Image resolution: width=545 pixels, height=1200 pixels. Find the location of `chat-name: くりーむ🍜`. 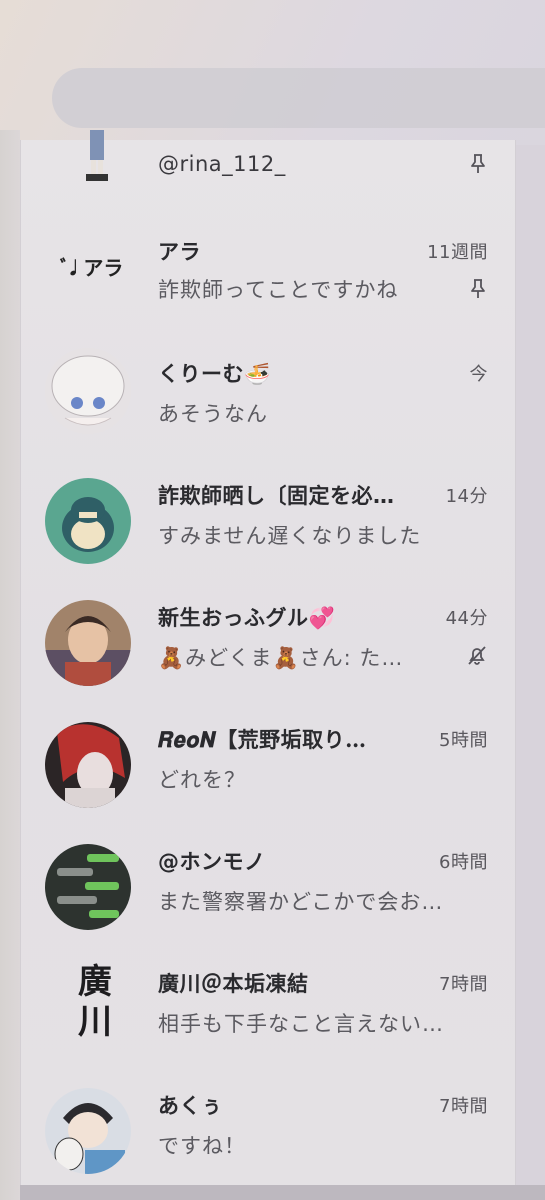

chat-name: くりーむ🍜 is located at coordinates (214, 374).